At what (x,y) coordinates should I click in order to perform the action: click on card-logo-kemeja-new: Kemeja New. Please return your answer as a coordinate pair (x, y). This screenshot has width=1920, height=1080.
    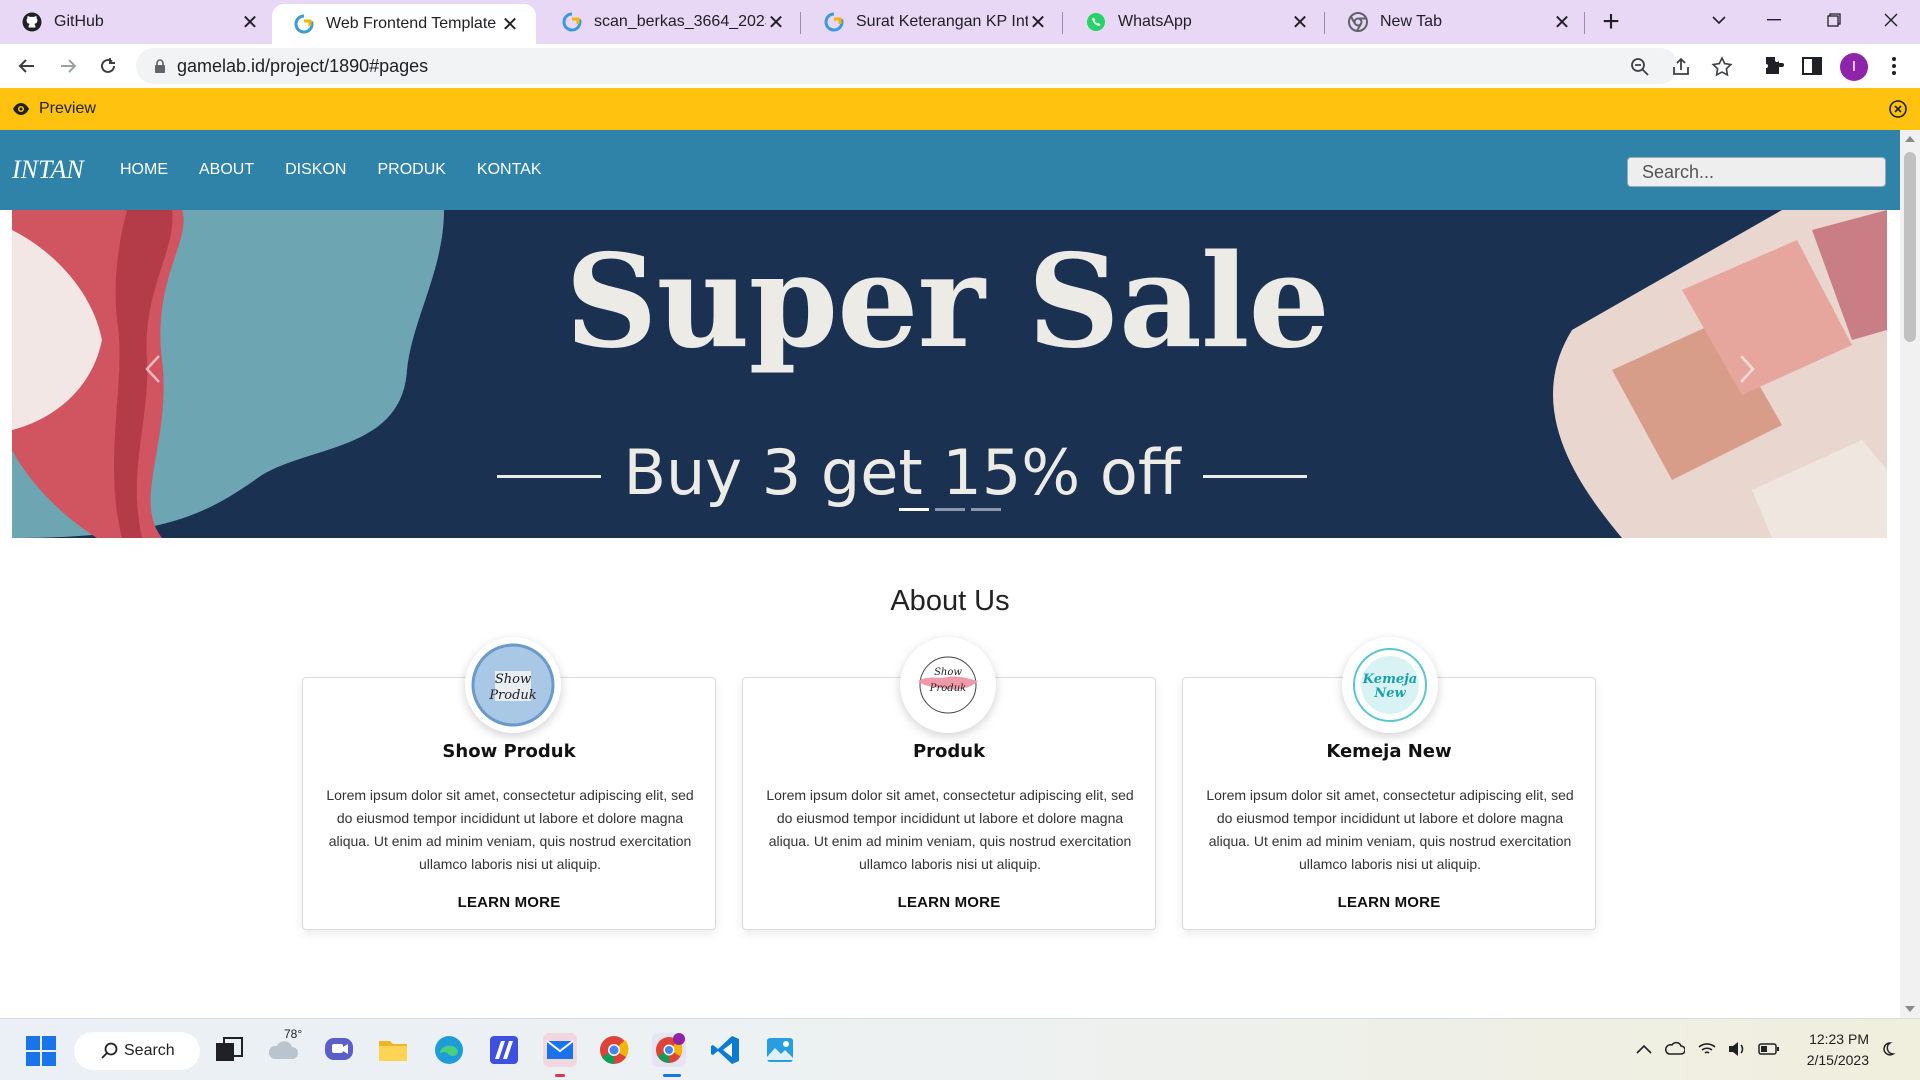
    Looking at the image, I should click on (1390, 685).